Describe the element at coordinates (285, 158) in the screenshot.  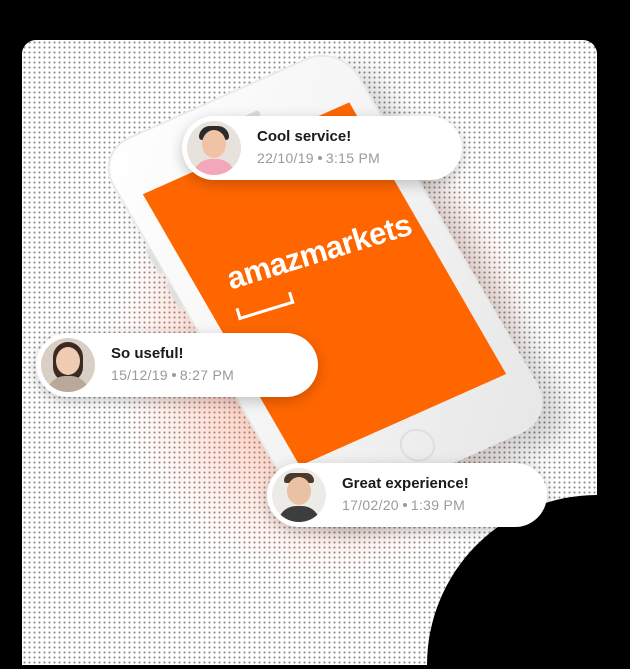
I see `review-date: 22/10/19` at that location.